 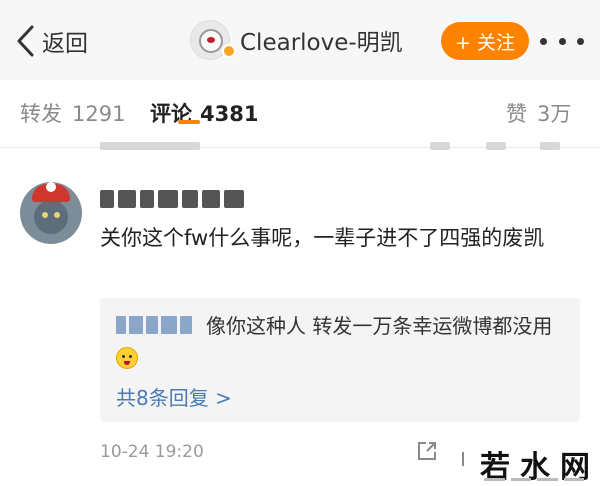 What do you see at coordinates (152, 452) in the screenshot?
I see `comment-timestamp: 10-24 19:20` at bounding box center [152, 452].